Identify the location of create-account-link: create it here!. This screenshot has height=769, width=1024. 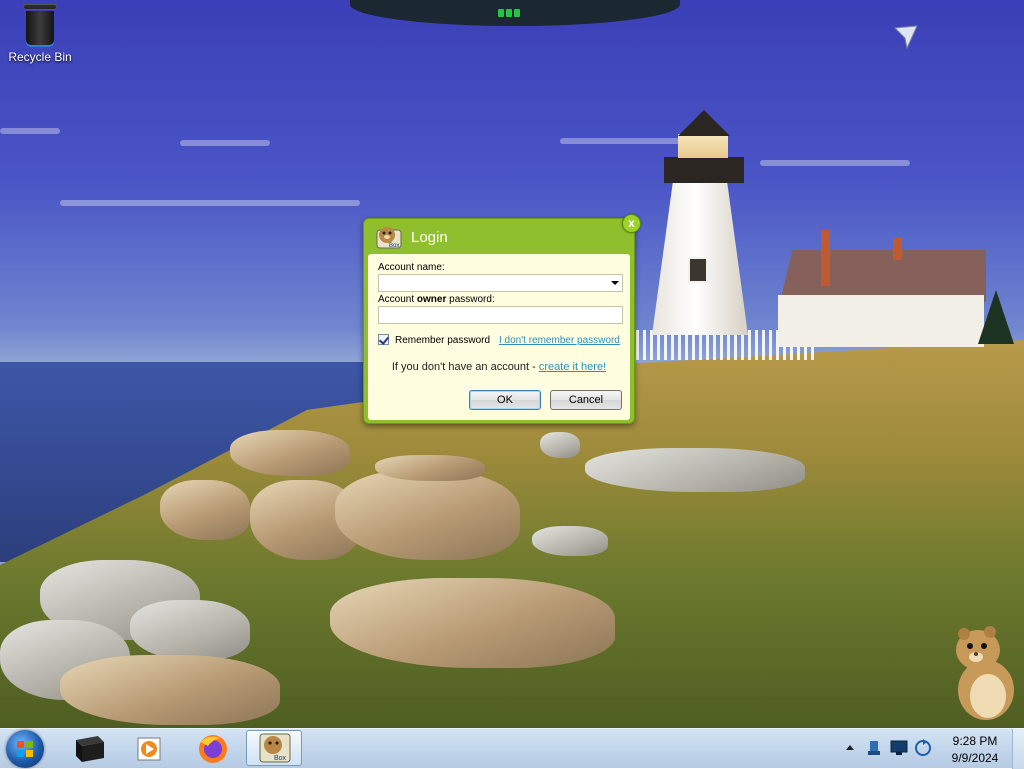
(572, 367).